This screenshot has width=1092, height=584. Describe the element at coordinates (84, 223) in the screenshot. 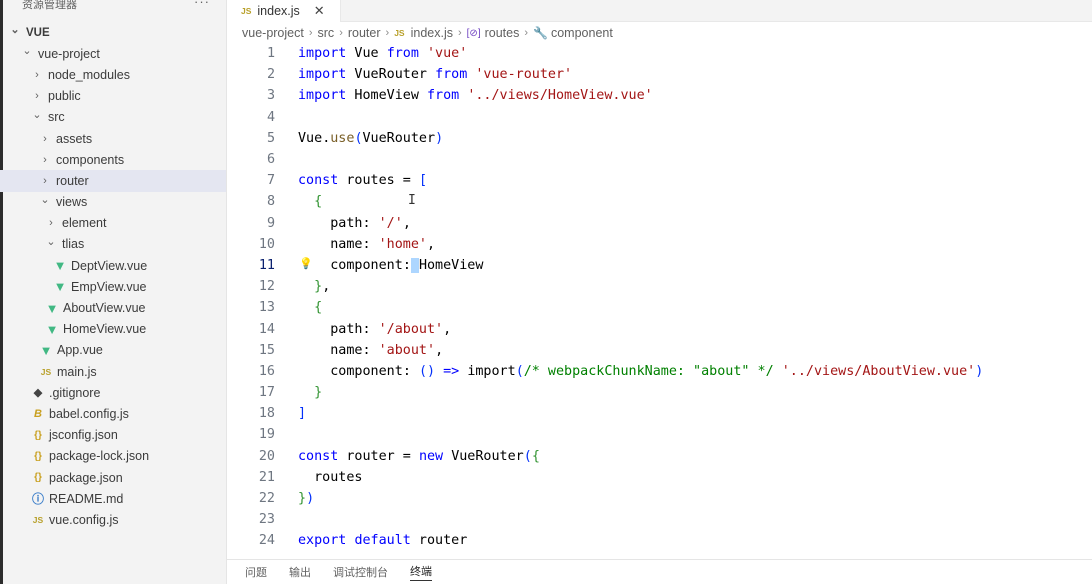

I see `tree-item-label: element` at that location.